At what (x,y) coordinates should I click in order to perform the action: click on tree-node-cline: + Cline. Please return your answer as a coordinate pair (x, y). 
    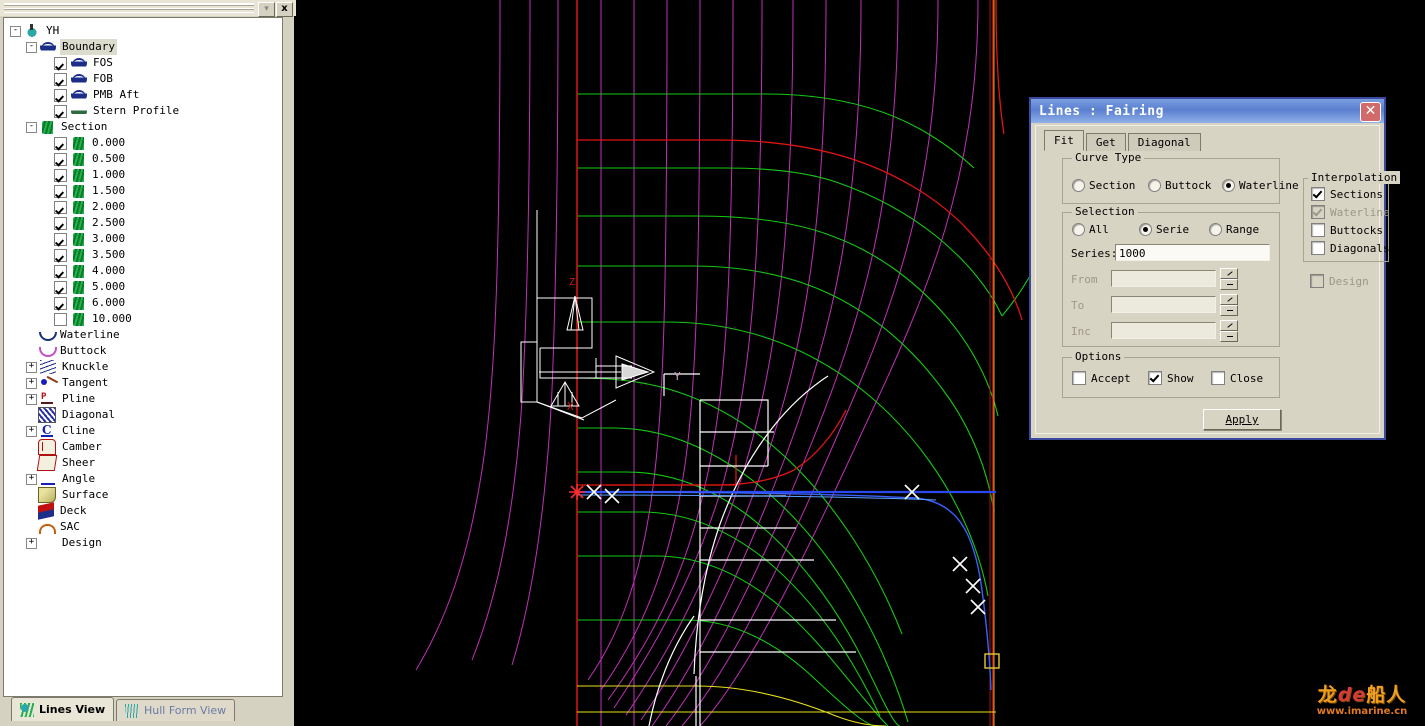
    Looking at the image, I should click on (146, 431).